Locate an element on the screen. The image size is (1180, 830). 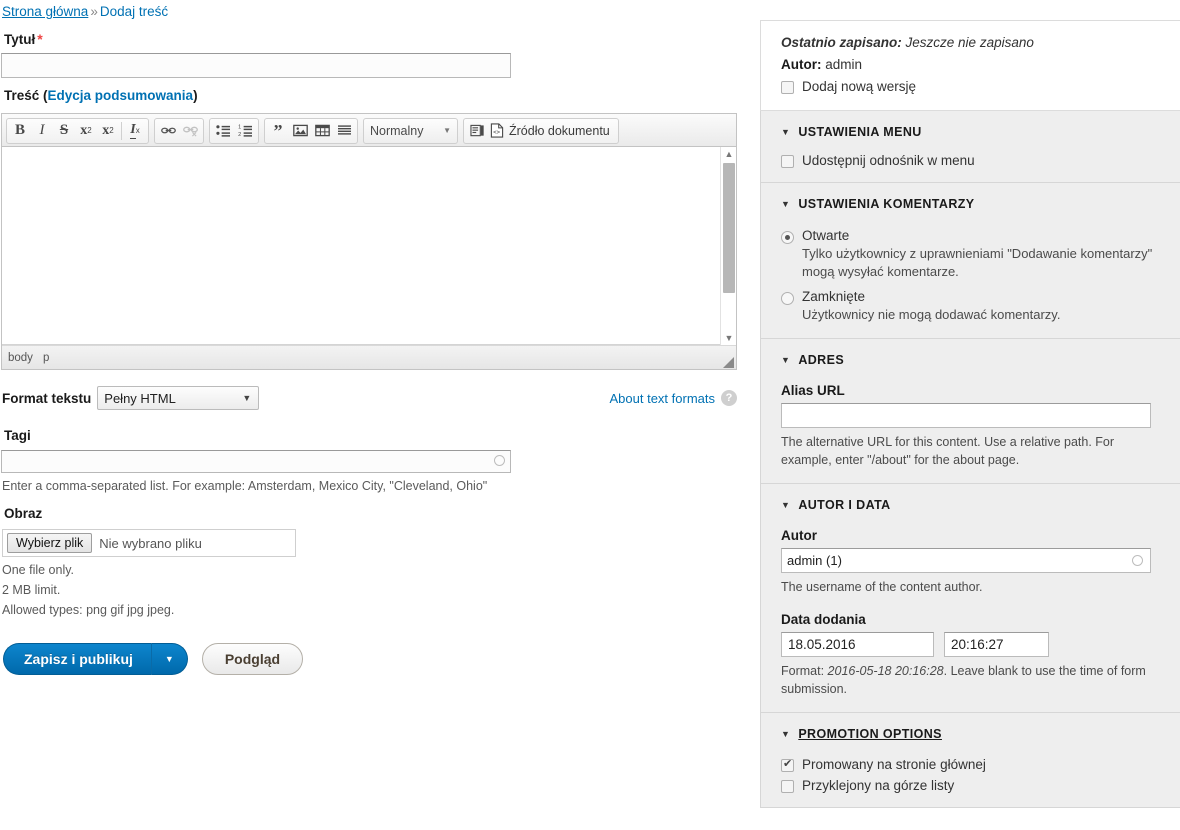
paragraph-format-value: Normalny is located at coordinates (397, 130).